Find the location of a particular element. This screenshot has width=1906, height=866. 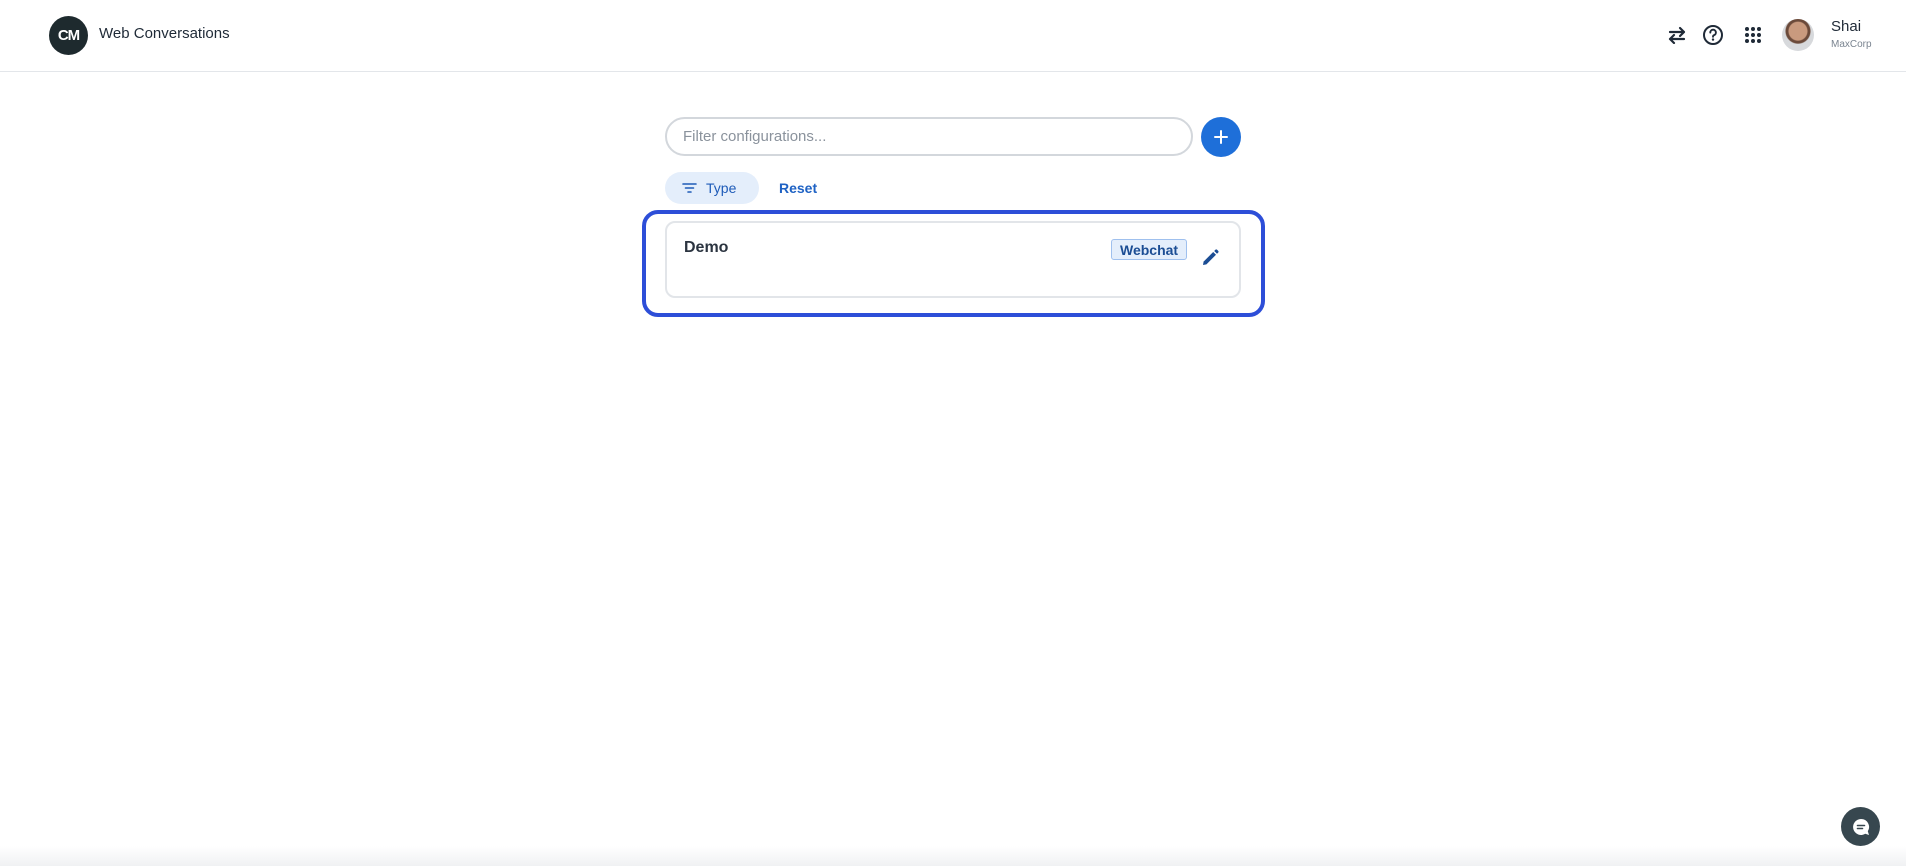

user-org: MaxCorp is located at coordinates (1851, 44).